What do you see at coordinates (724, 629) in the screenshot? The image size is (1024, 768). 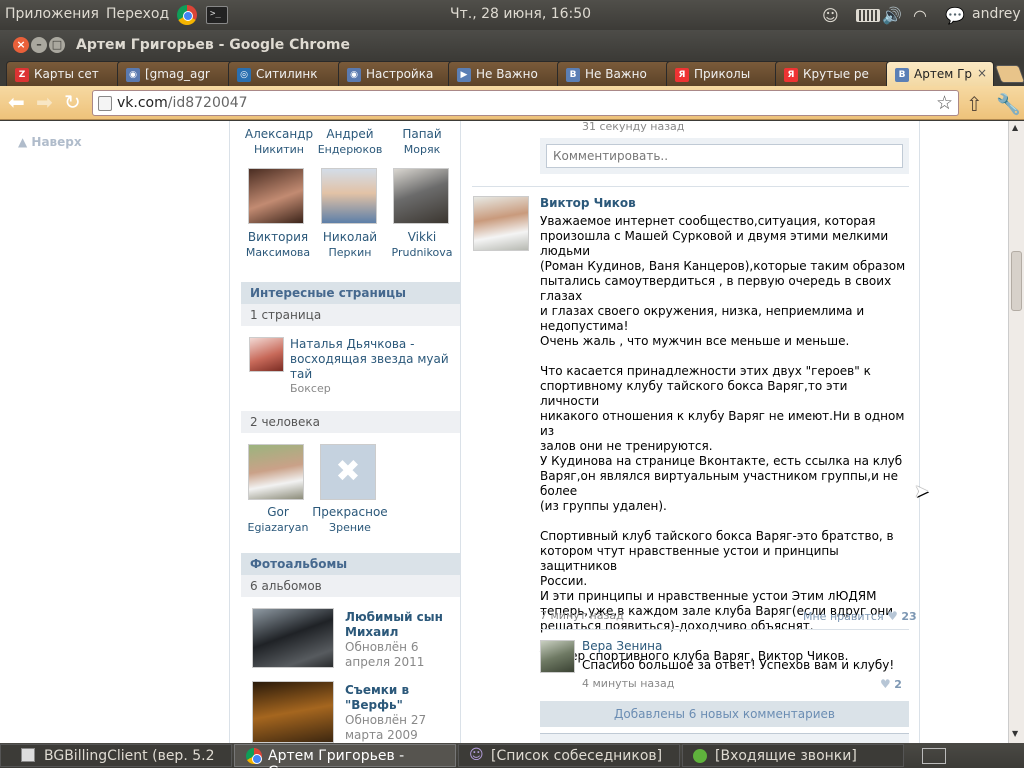 I see `reply-divider` at bounding box center [724, 629].